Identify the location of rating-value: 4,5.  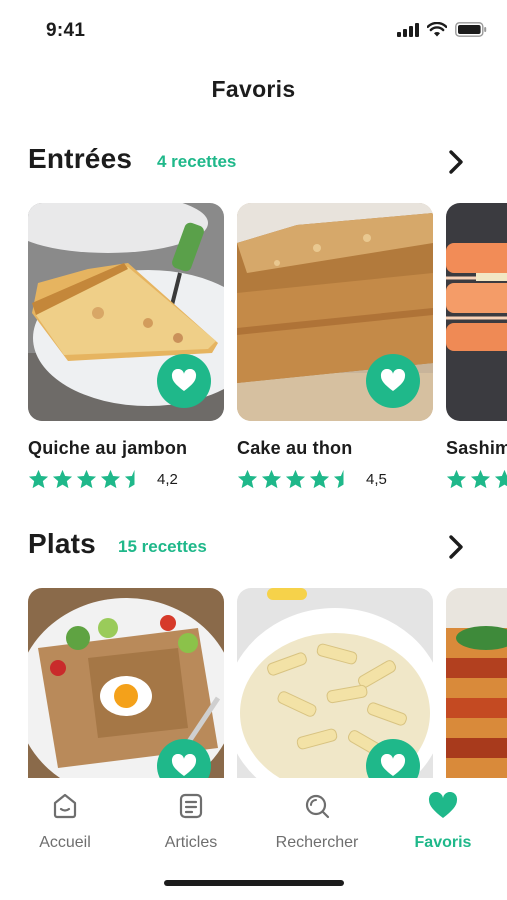
(376, 479).